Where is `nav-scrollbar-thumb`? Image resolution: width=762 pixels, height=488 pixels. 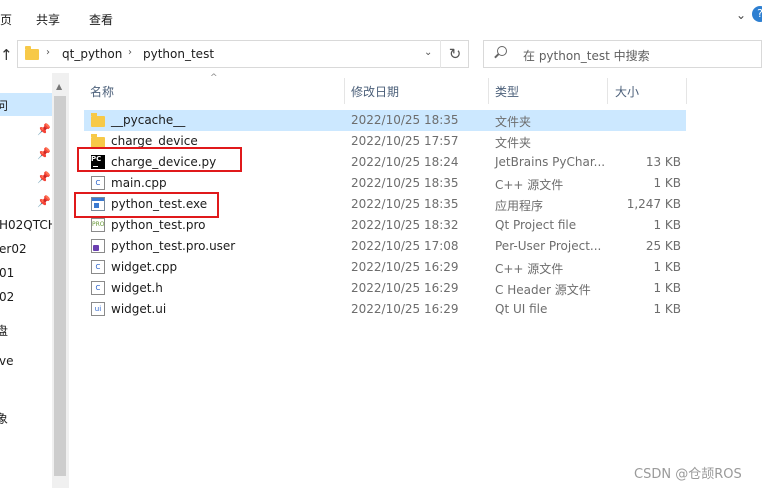
nav-scrollbar-thumb is located at coordinates (60, 286).